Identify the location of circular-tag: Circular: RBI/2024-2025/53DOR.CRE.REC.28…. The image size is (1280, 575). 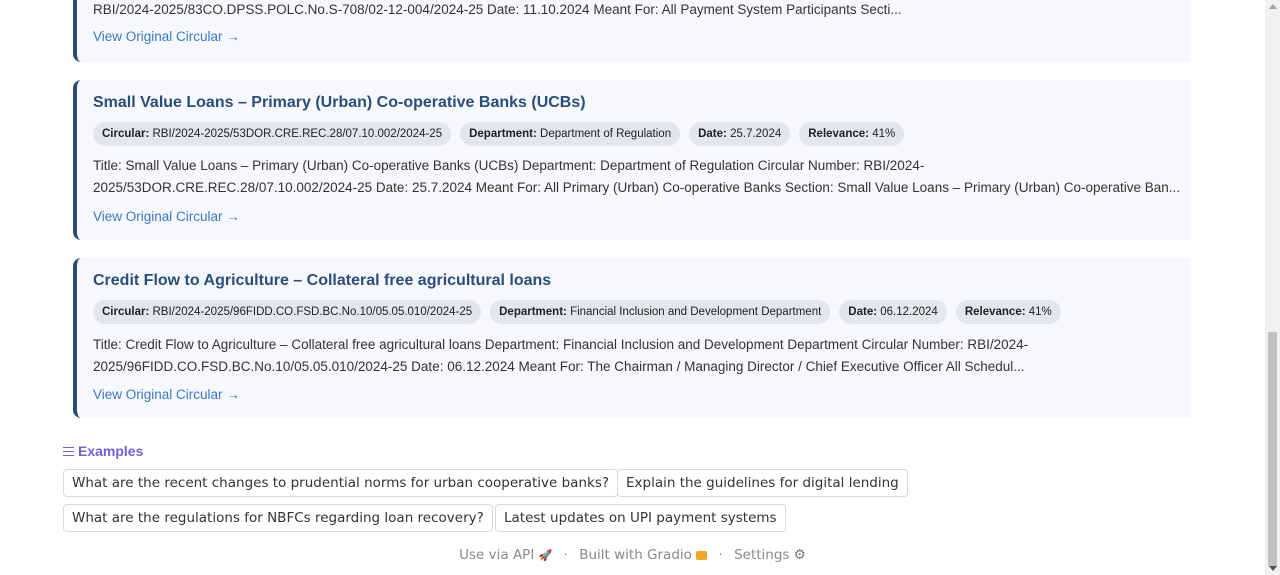
(272, 134).